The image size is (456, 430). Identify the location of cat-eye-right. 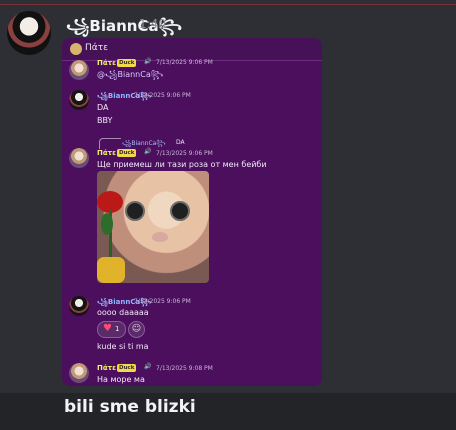
(180, 211).